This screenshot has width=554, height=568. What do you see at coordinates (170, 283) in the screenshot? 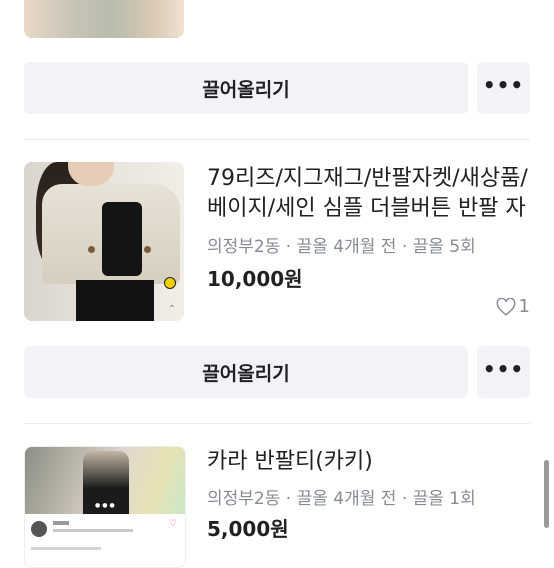
I see `sticker-icon` at bounding box center [170, 283].